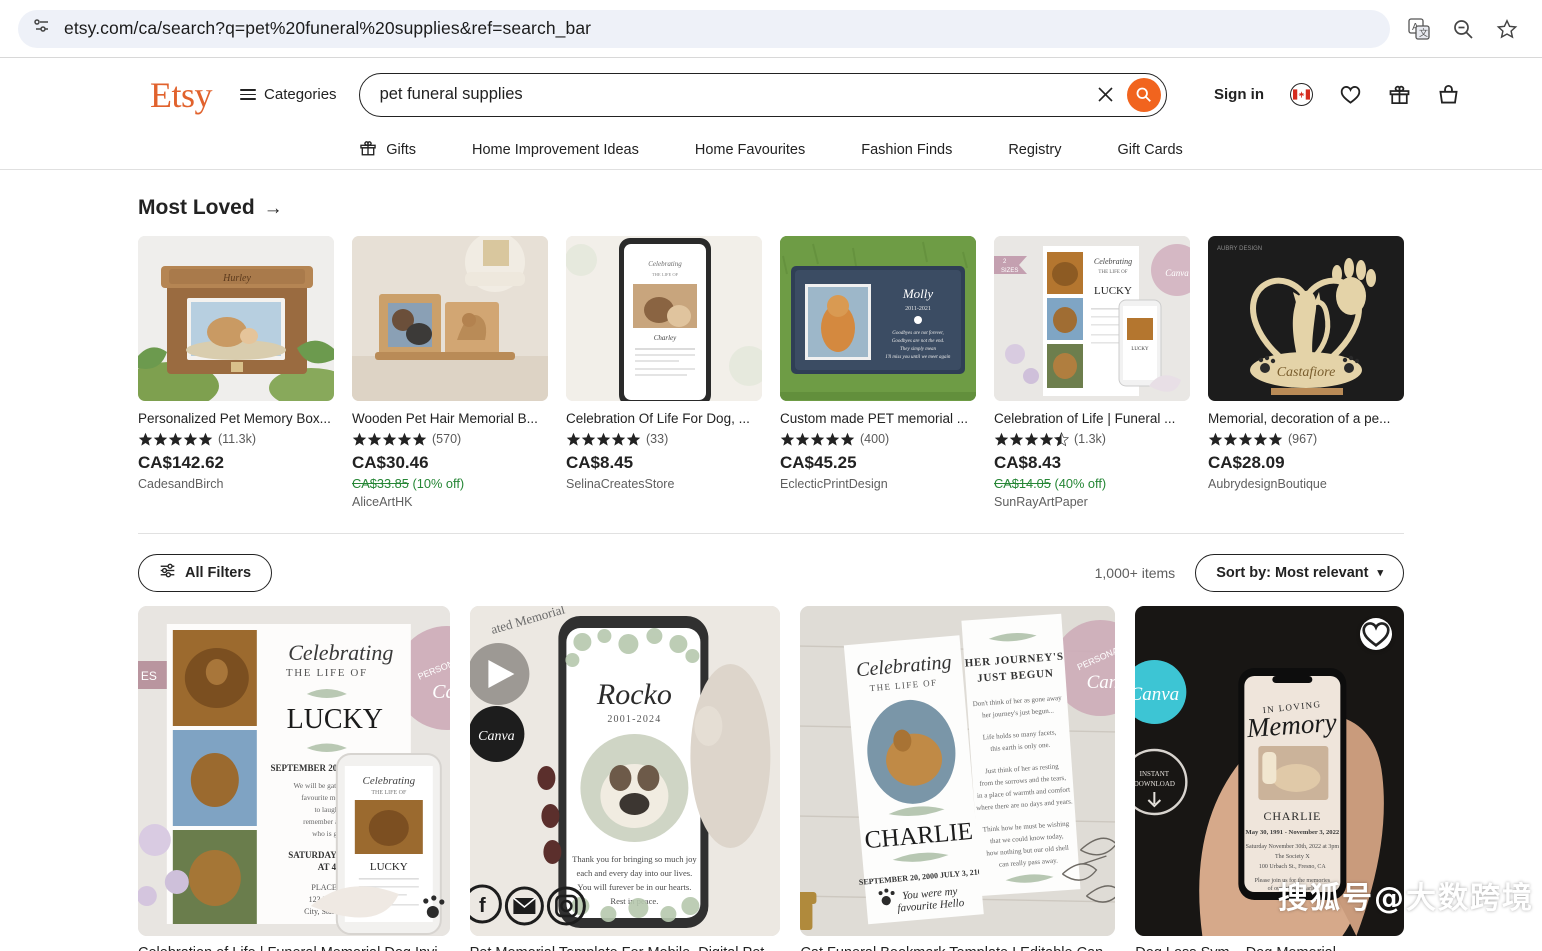 The height and width of the screenshot is (951, 1542). Describe the element at coordinates (665, 338) in the screenshot. I see `svg-text: Charley` at that location.